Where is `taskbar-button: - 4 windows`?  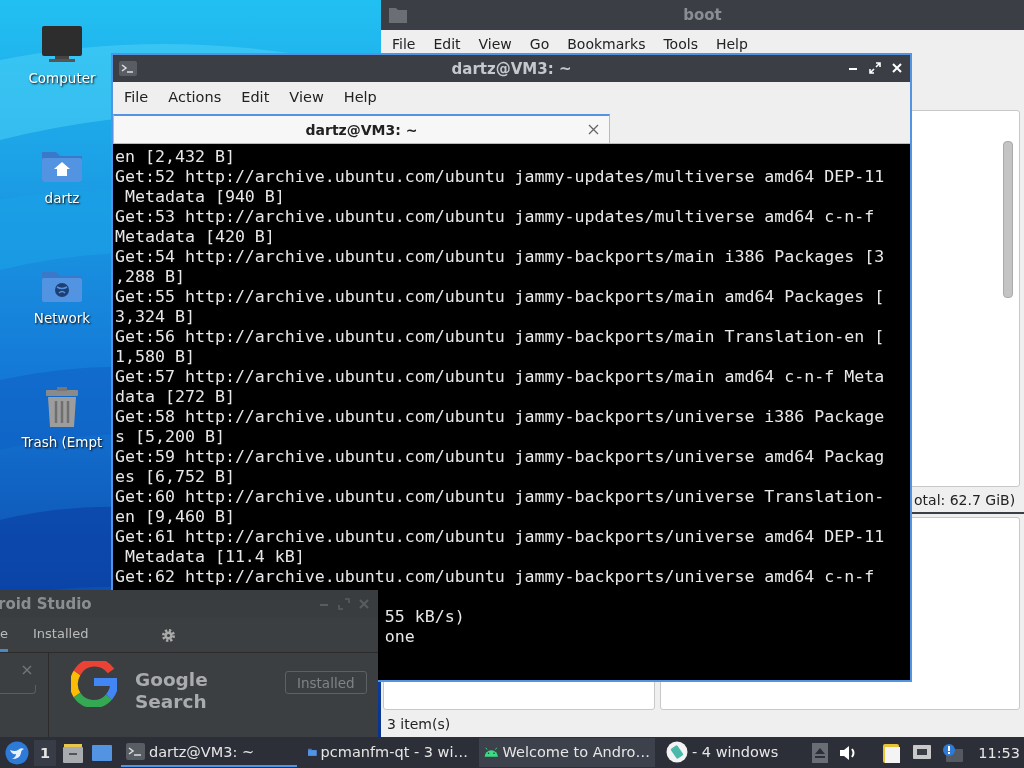
taskbar-button: - 4 windows is located at coordinates (723, 752).